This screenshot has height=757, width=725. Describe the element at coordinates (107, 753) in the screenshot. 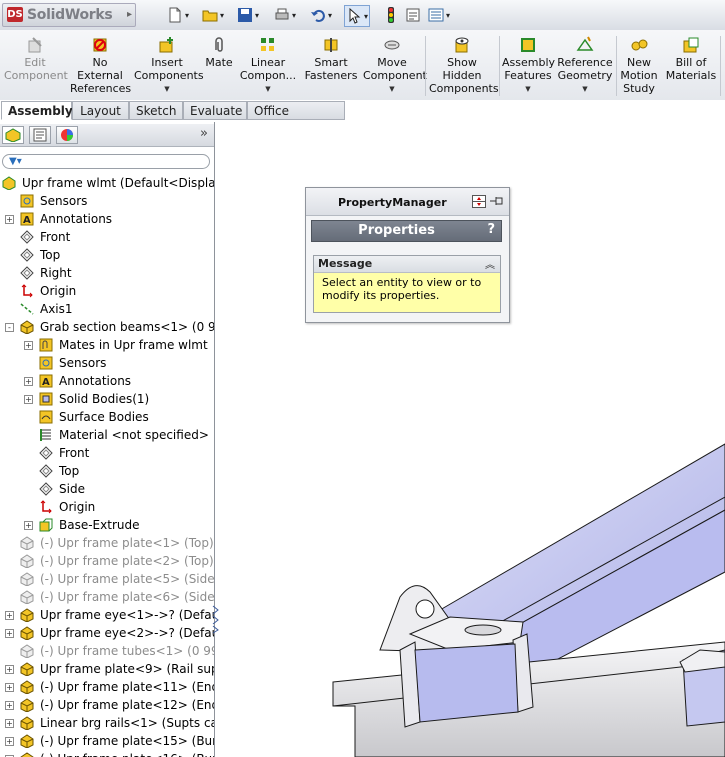

I see `tree-node: +(-) Upr frame plate<16> (Bumpe` at that location.